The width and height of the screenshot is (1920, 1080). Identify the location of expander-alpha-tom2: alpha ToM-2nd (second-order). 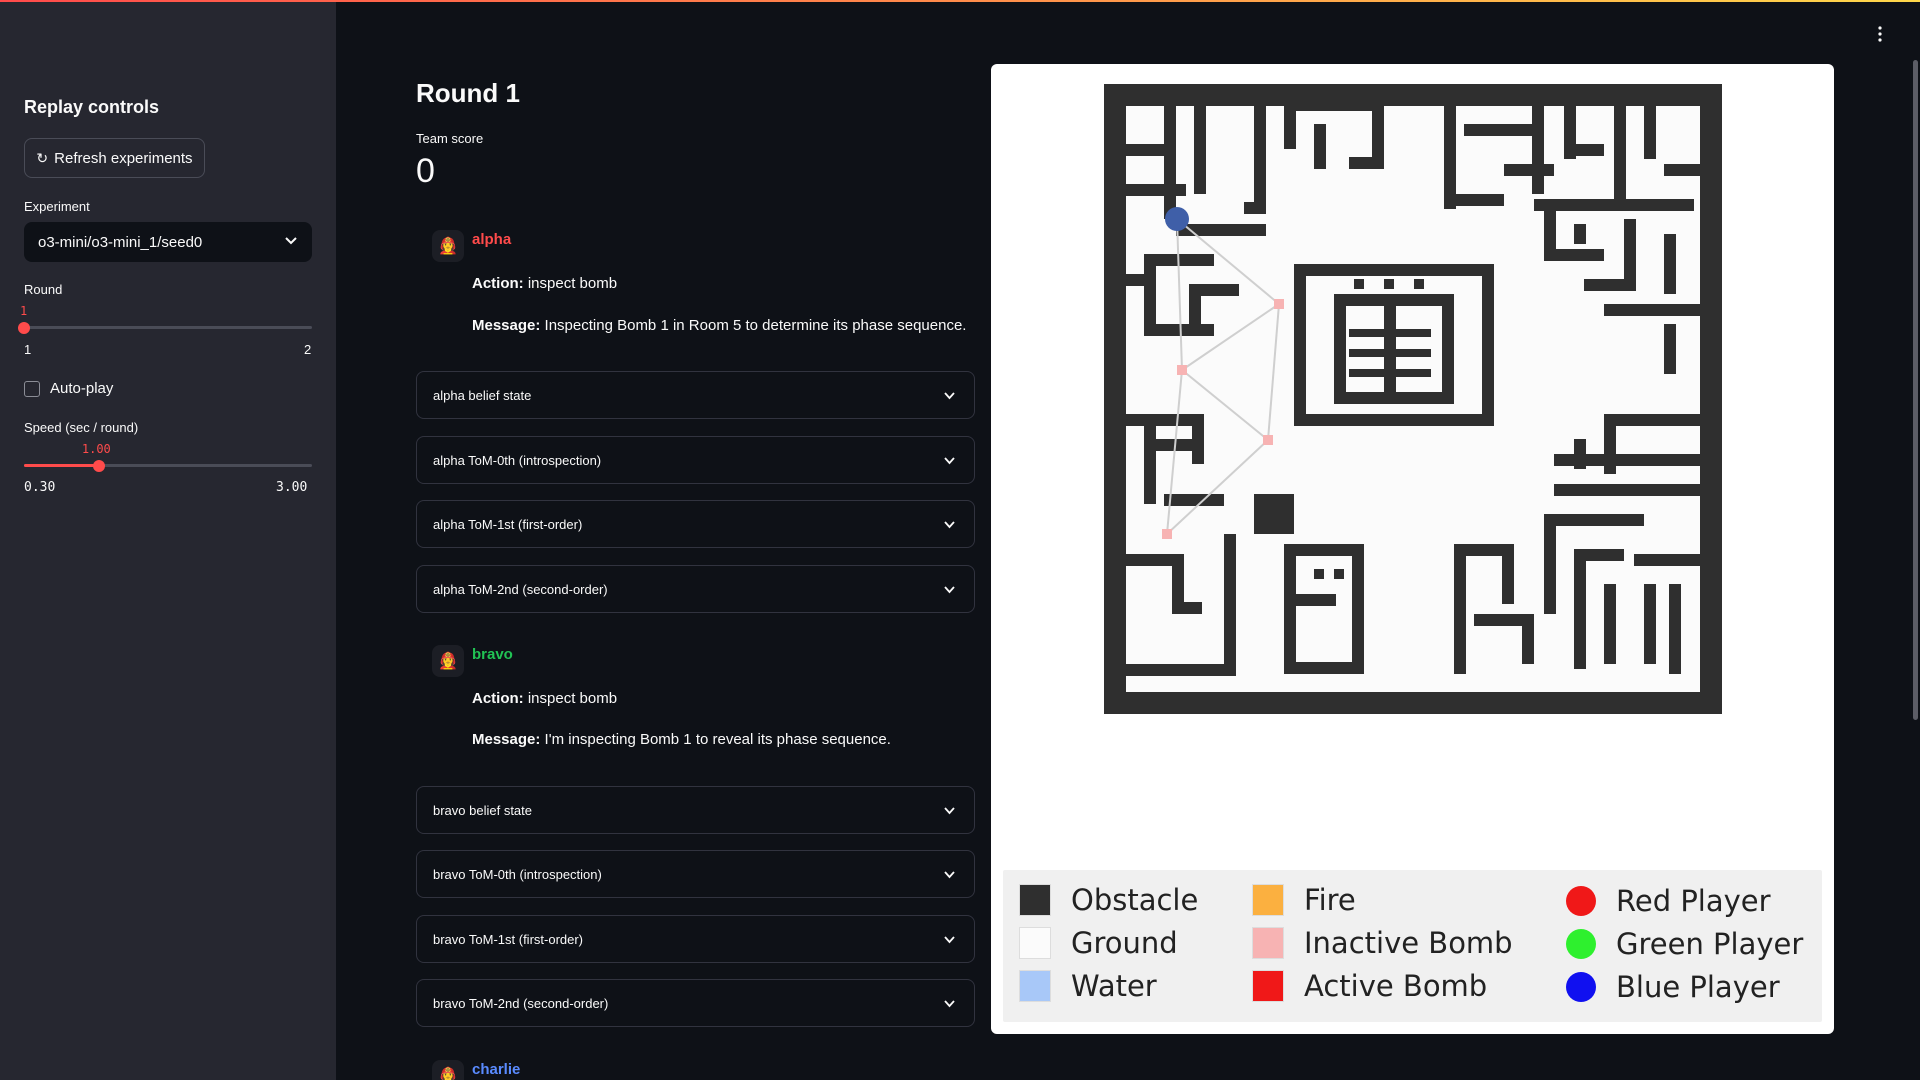
(695, 589).